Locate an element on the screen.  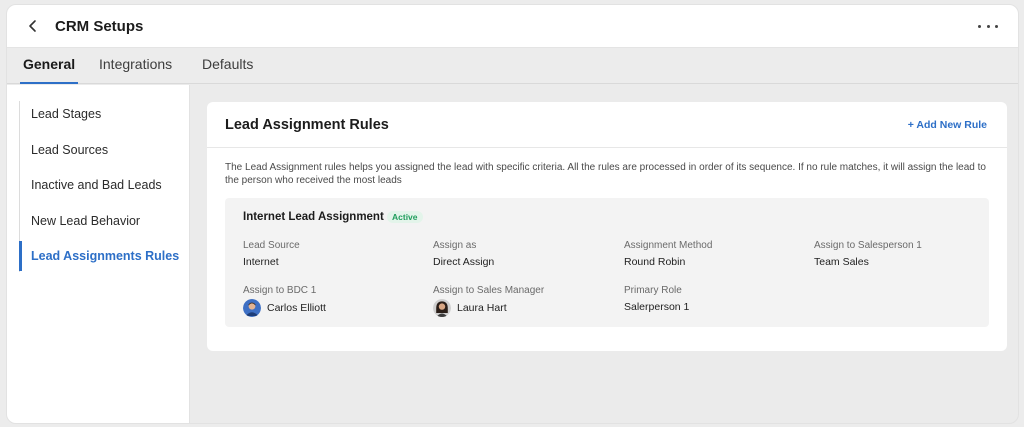
bdc-1-label: Assign to BDC 1 is located at coordinates (280, 290).